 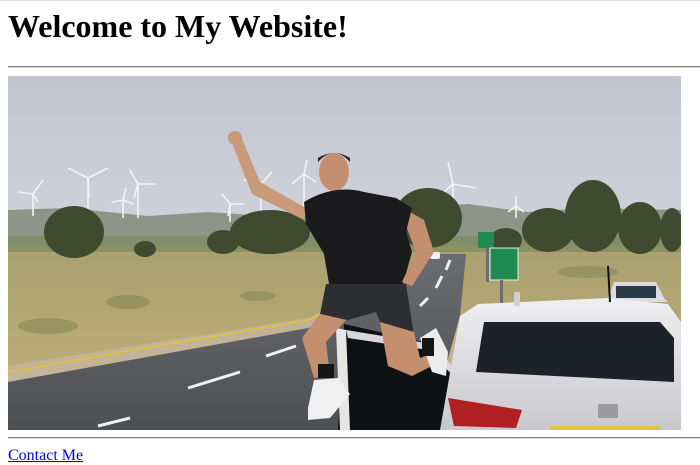 I want to click on divider-top, so click(x=354, y=67).